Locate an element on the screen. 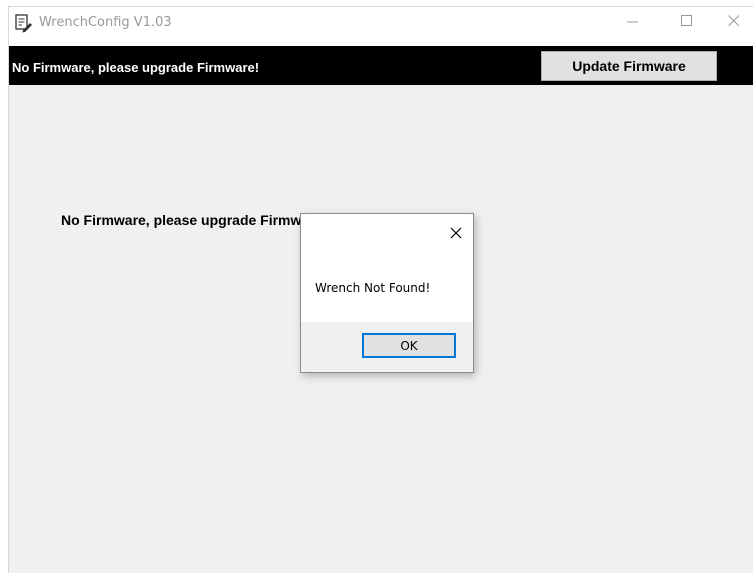  maximize-button is located at coordinates (687, 22).